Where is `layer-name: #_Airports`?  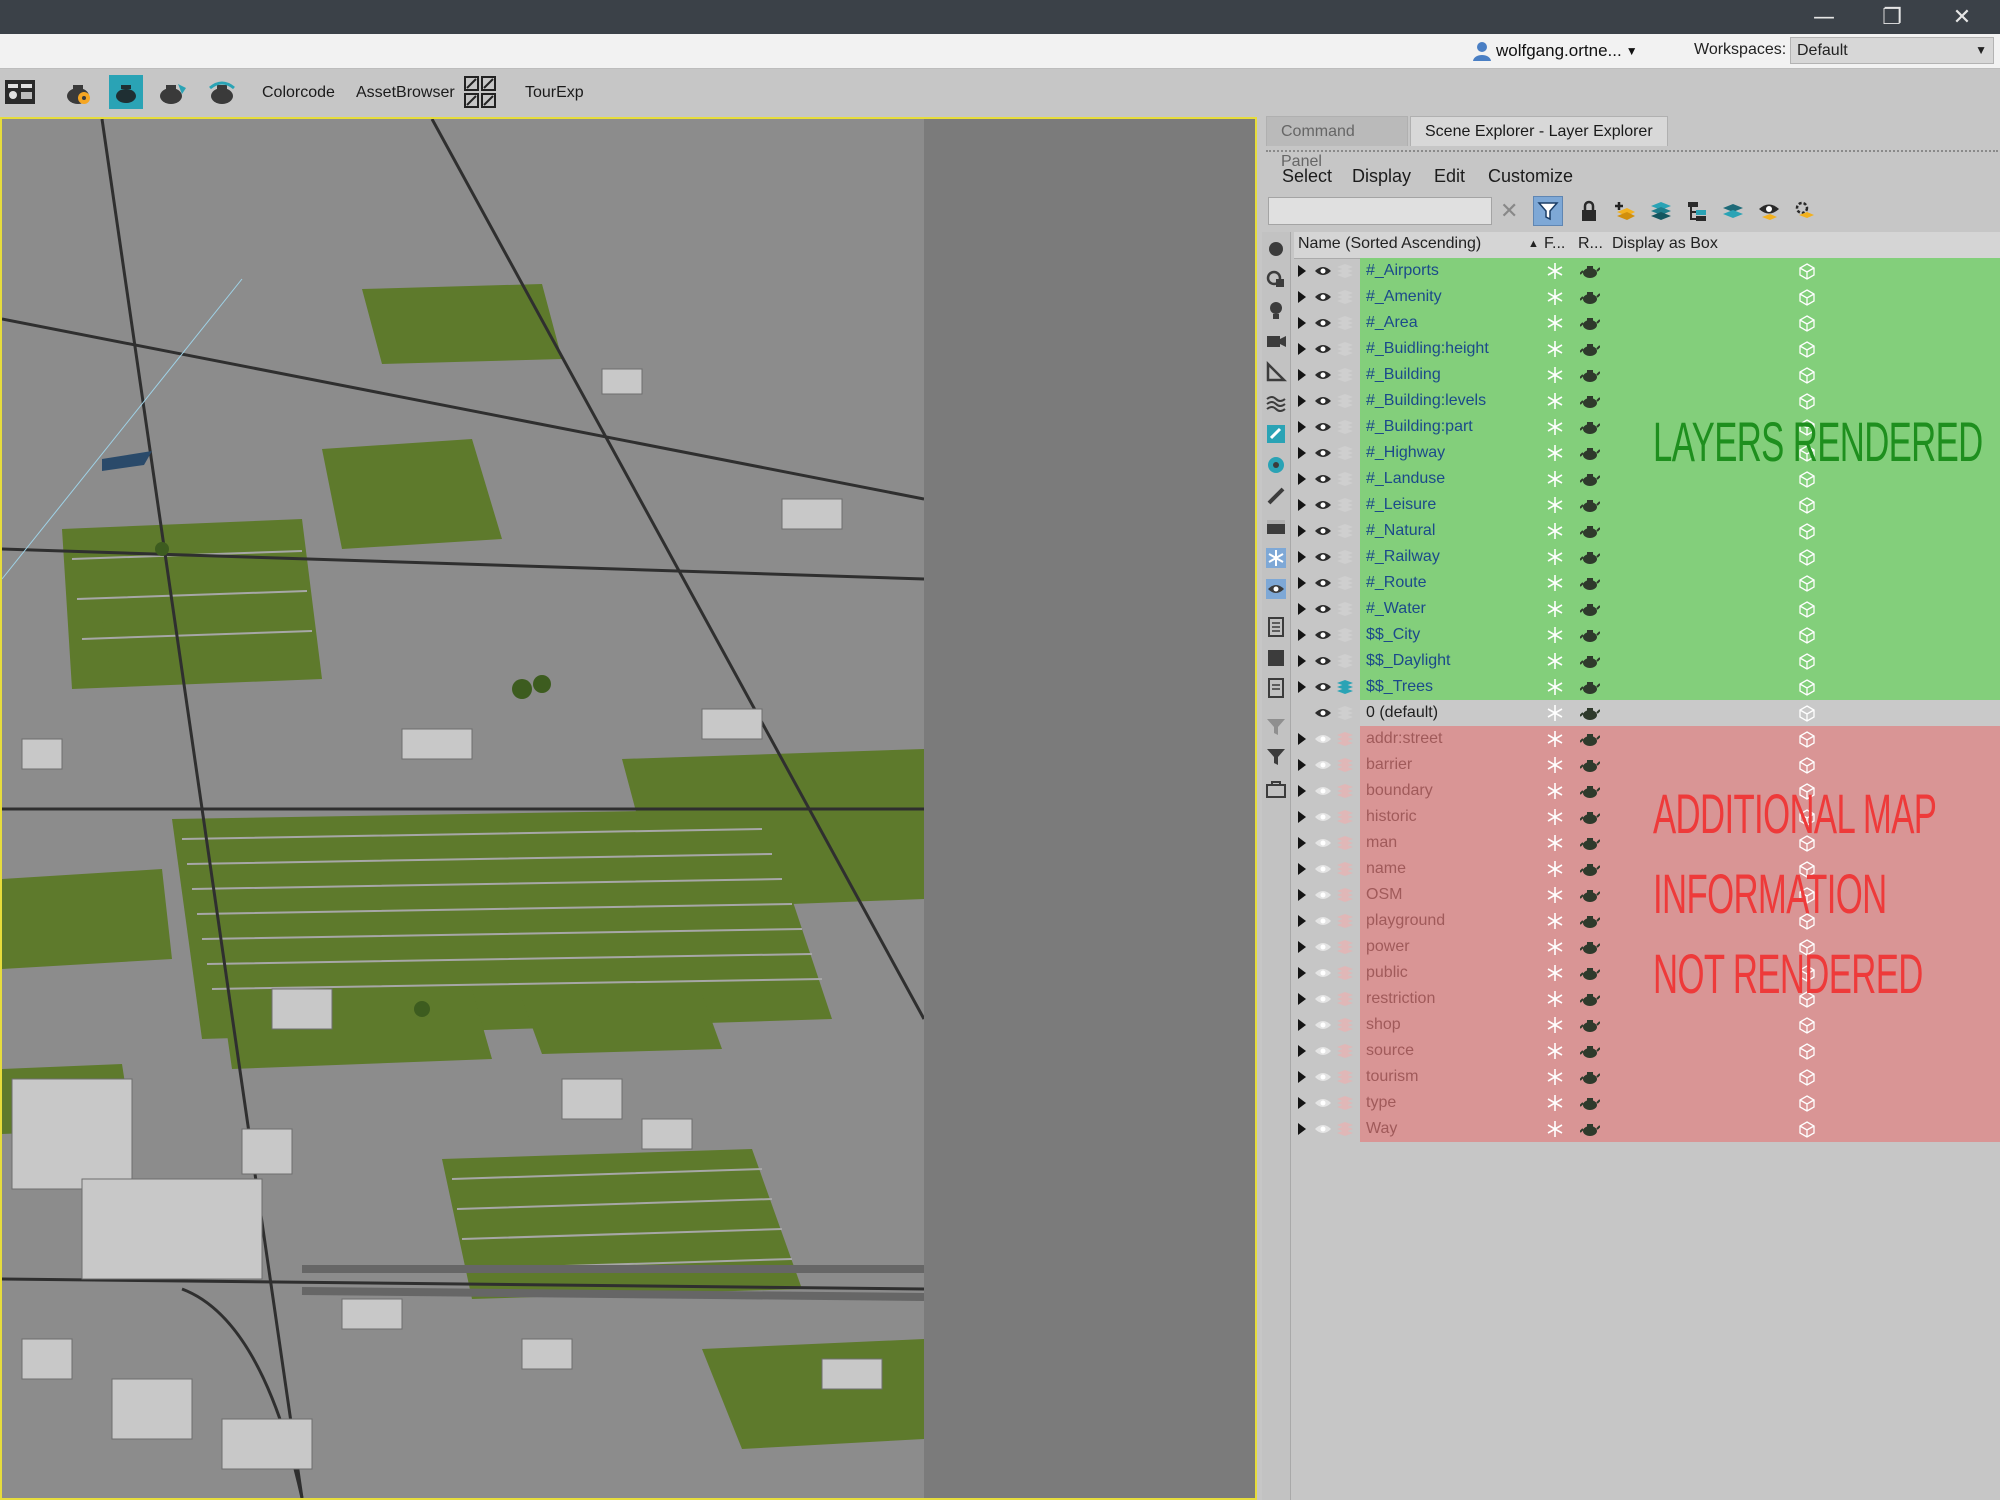 layer-name: #_Airports is located at coordinates (1402, 271).